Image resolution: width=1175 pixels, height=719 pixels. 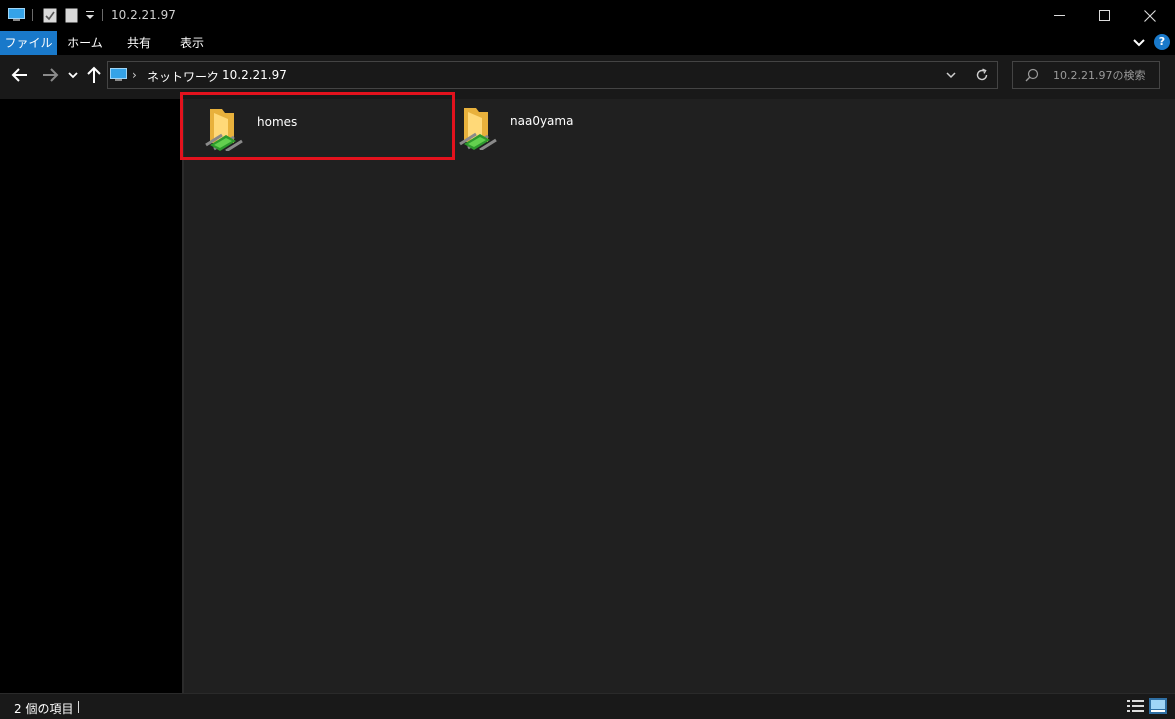 What do you see at coordinates (78, 707) in the screenshot?
I see `status-separator` at bounding box center [78, 707].